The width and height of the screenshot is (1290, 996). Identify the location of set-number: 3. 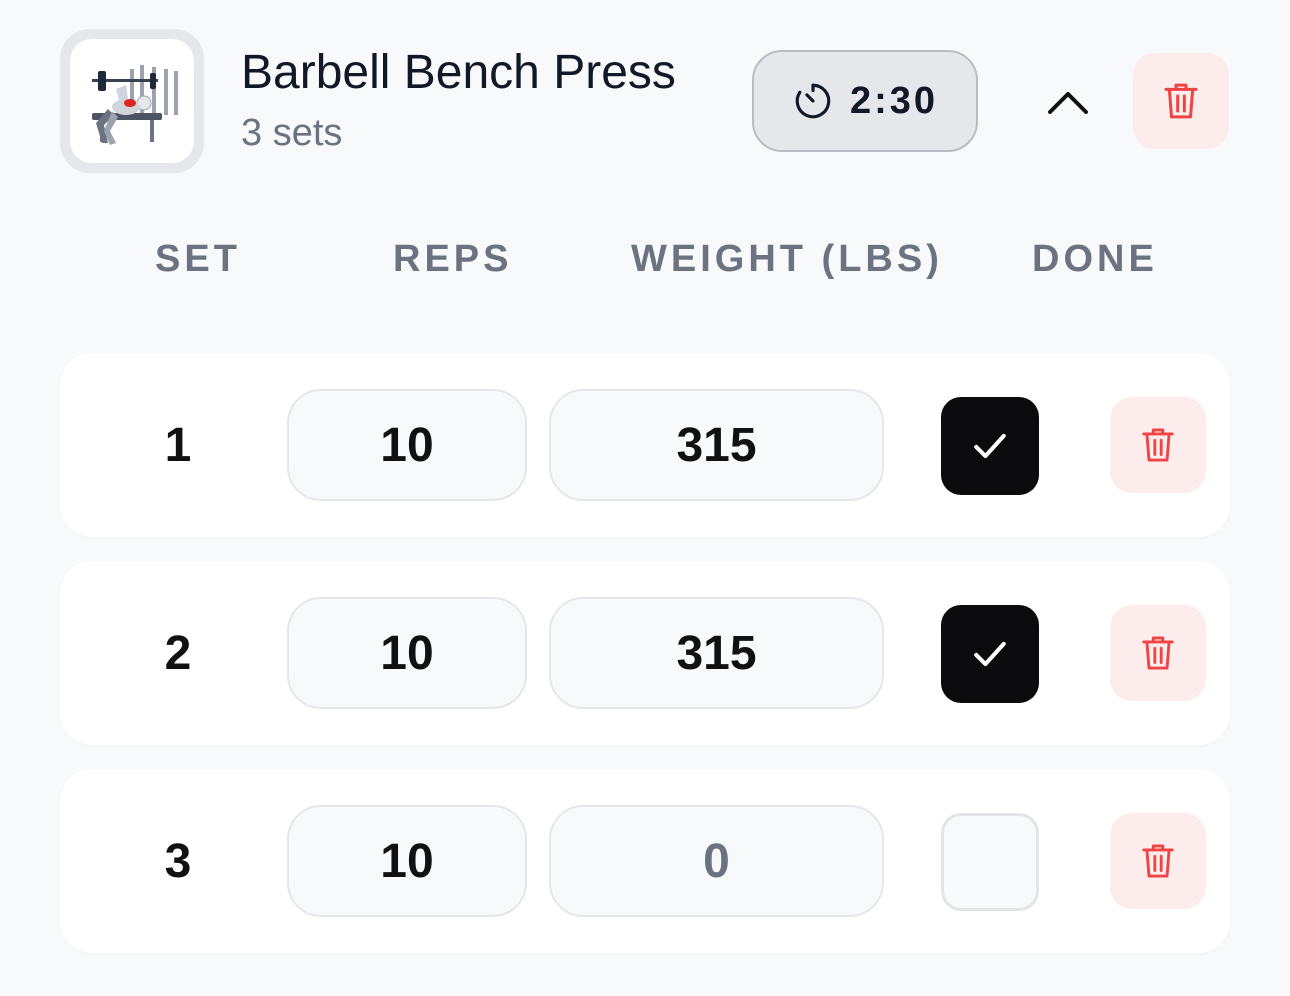
(178, 861).